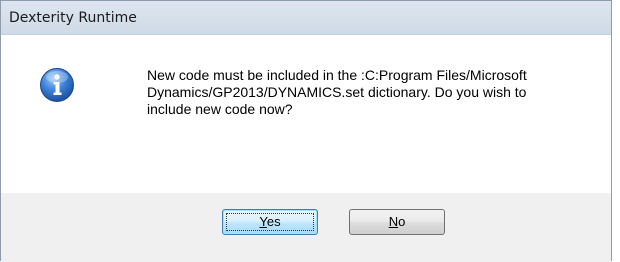  I want to click on yes-mnemonic: Y, so click(263, 221).